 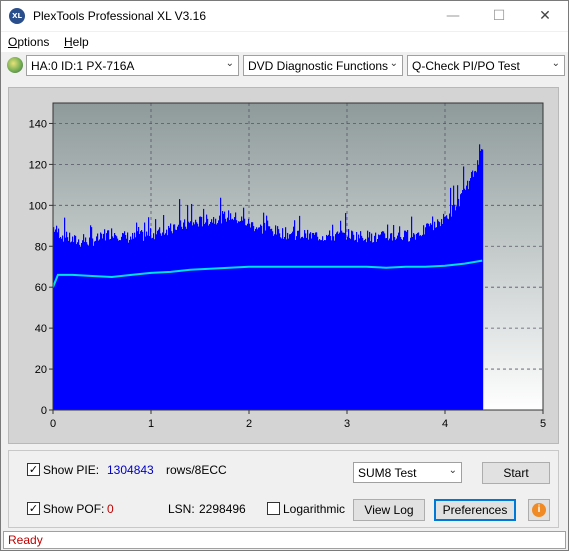 What do you see at coordinates (33, 42) in the screenshot?
I see `menu-options-label: ptions` at bounding box center [33, 42].